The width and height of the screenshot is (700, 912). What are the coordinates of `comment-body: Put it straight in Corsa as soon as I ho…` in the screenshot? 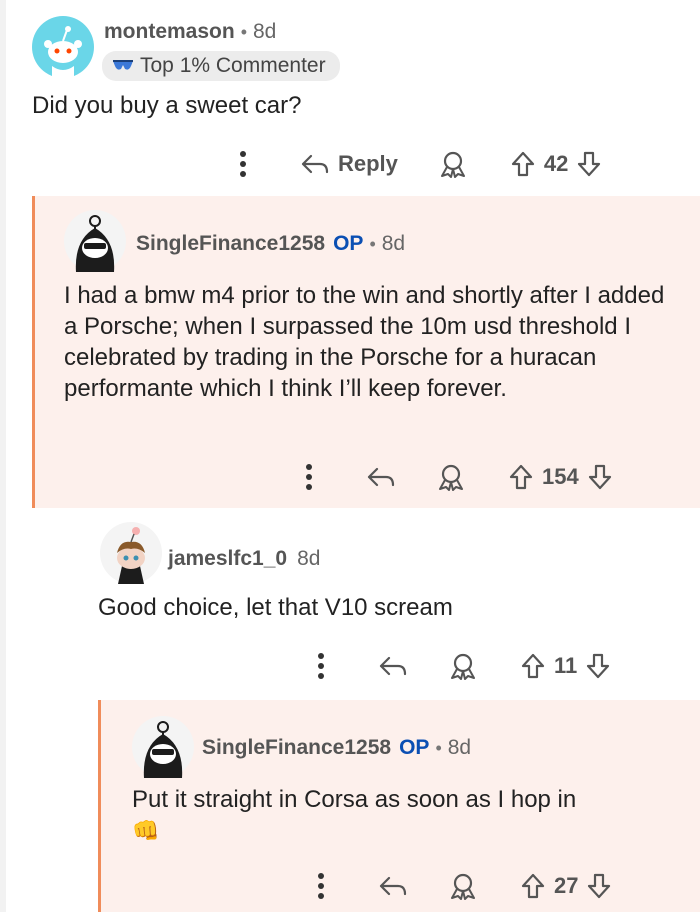 It's located at (354, 799).